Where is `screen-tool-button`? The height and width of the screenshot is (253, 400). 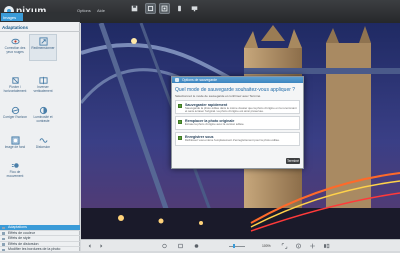
screen-tool-button is located at coordinates (194, 8).